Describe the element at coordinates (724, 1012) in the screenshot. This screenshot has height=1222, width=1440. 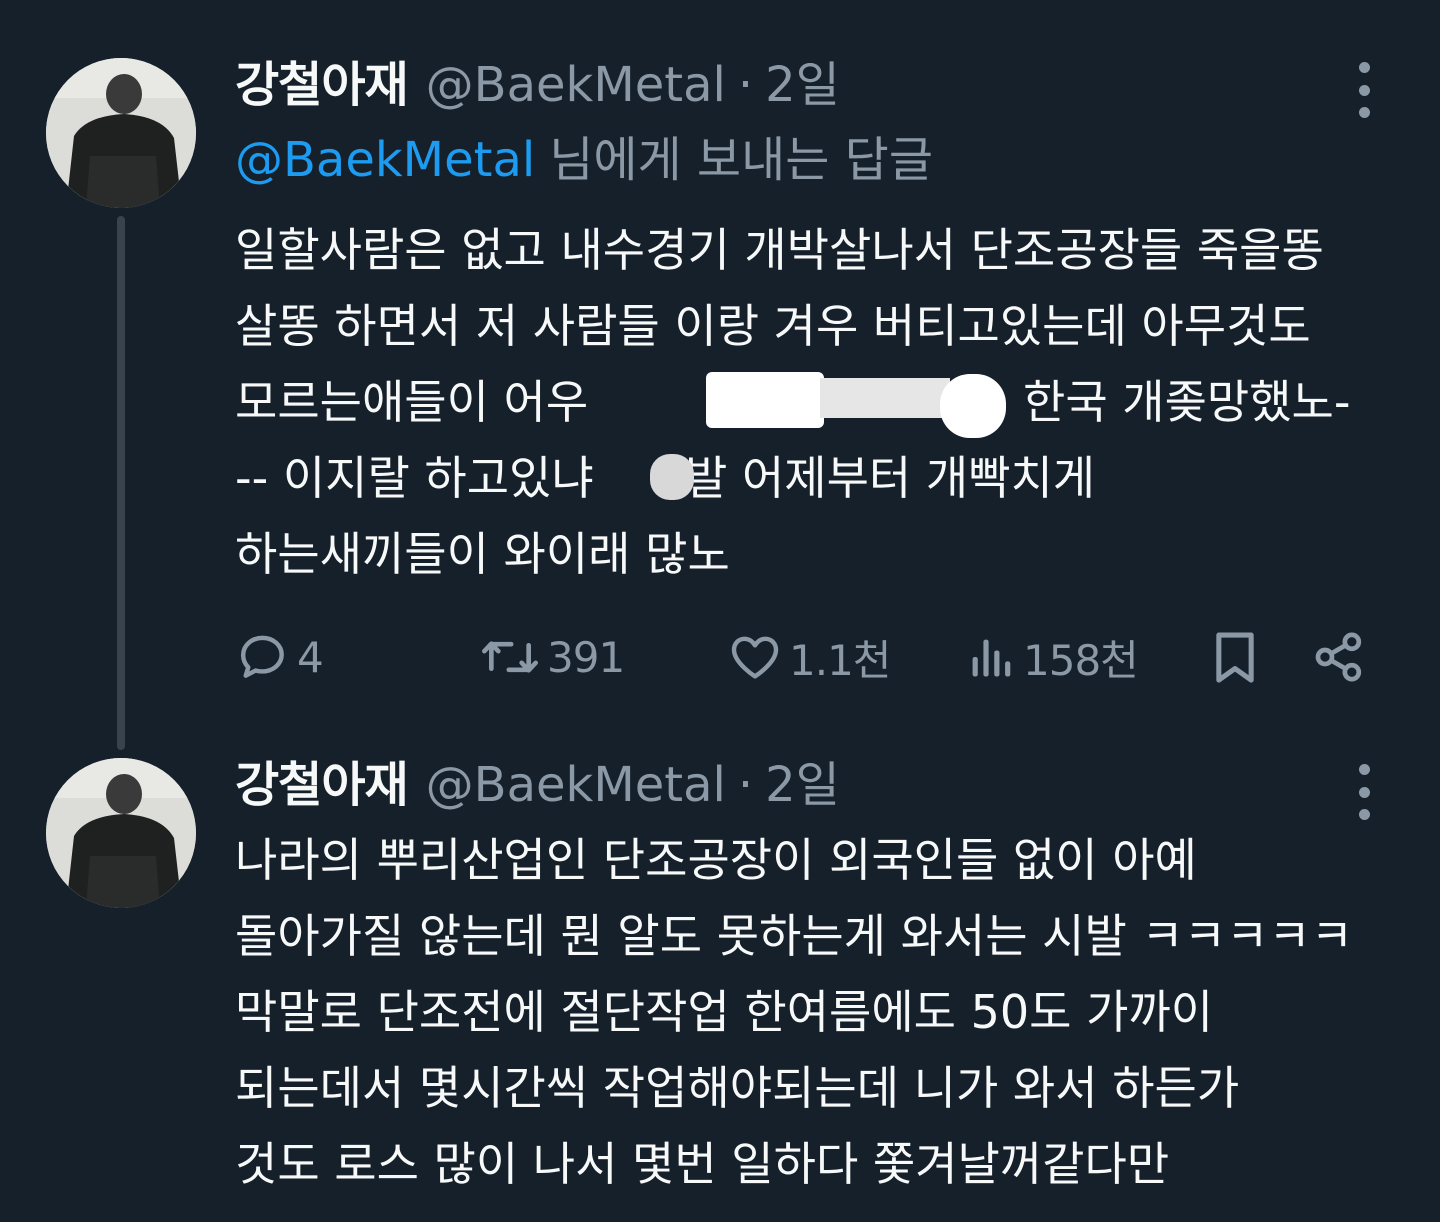
I see `tweet-text-line: 막말로 단조전에 절단작업 한여름에도 50도 가까이` at that location.